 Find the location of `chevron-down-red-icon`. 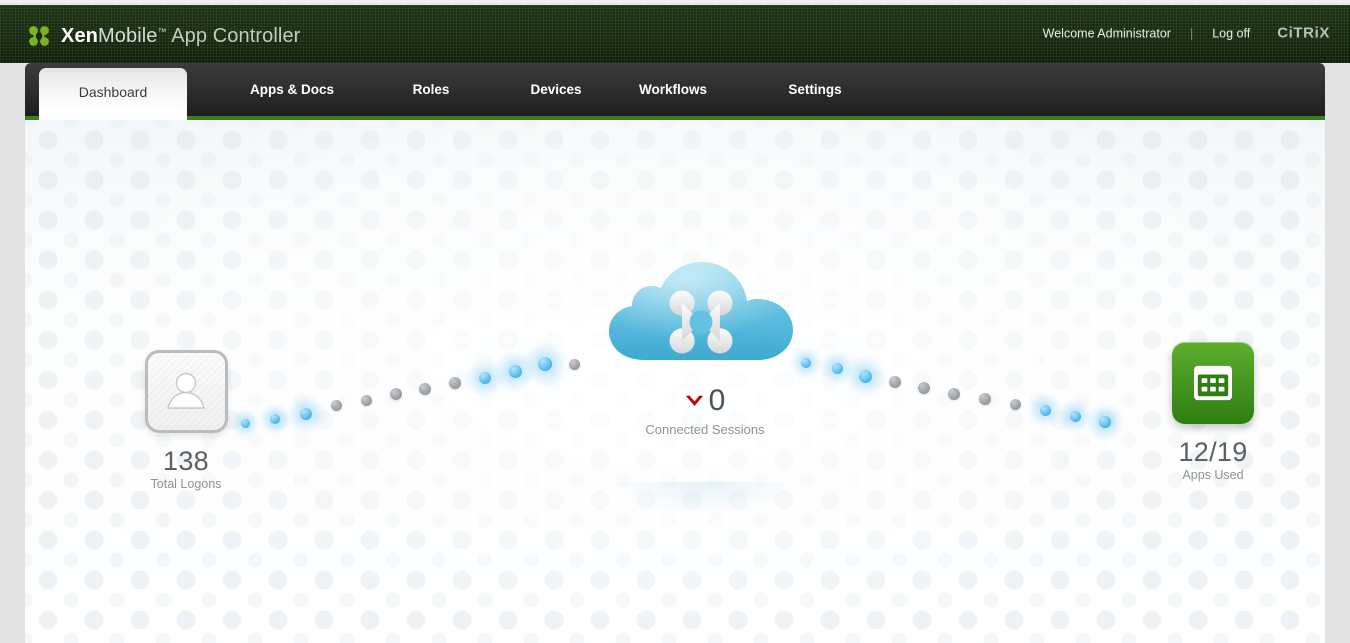

chevron-down-red-icon is located at coordinates (694, 400).